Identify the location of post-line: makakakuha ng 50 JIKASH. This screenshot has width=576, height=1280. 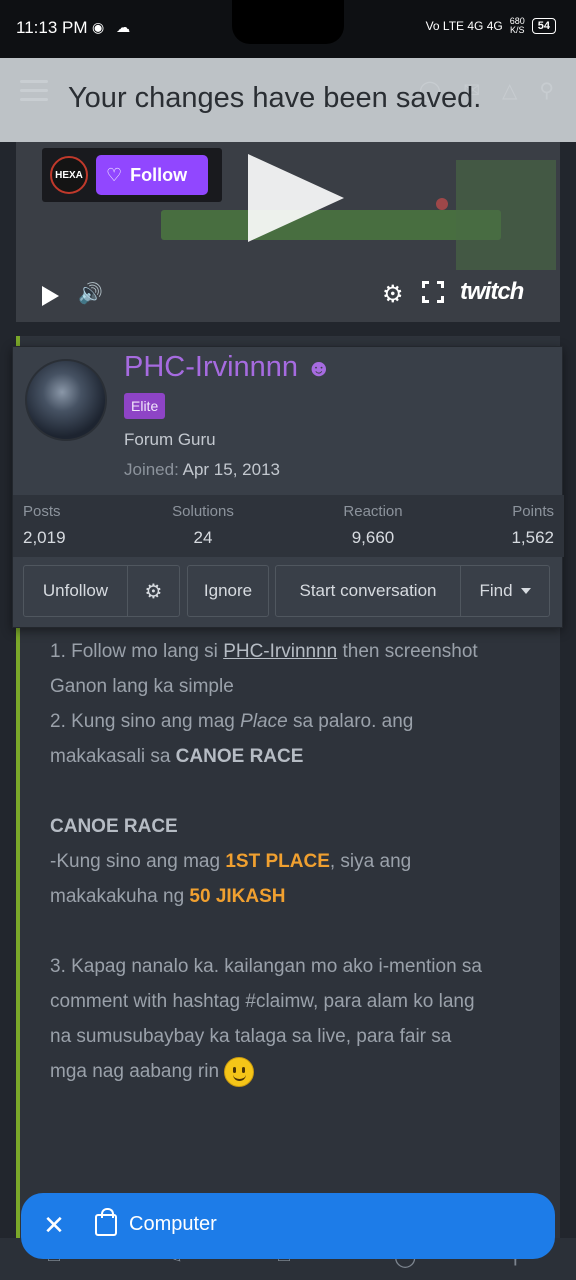
(300, 896).